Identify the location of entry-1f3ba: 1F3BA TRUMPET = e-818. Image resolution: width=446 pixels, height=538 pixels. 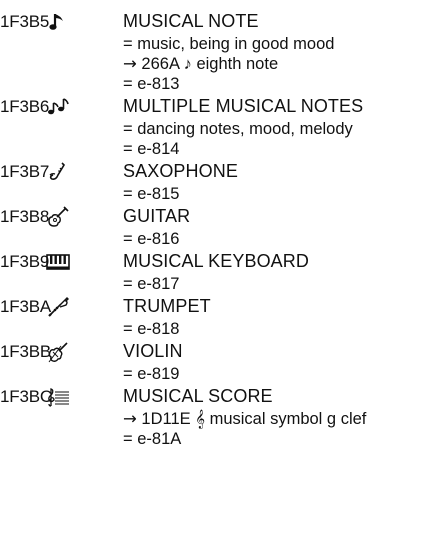
(223, 316).